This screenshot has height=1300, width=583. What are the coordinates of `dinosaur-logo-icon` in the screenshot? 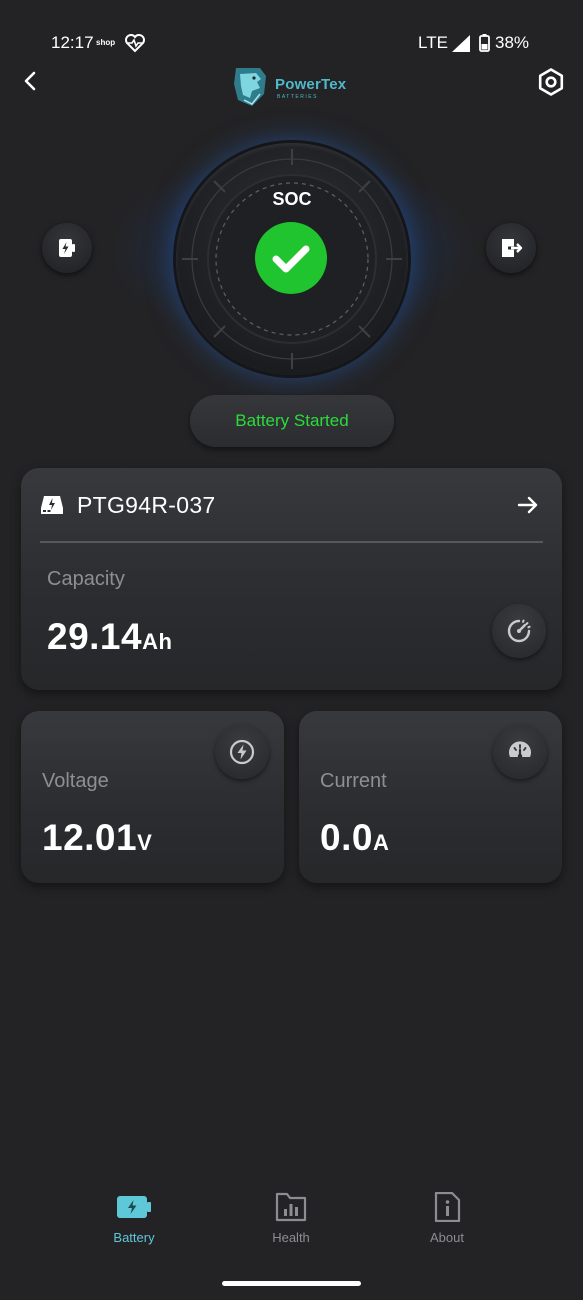 It's located at (250, 87).